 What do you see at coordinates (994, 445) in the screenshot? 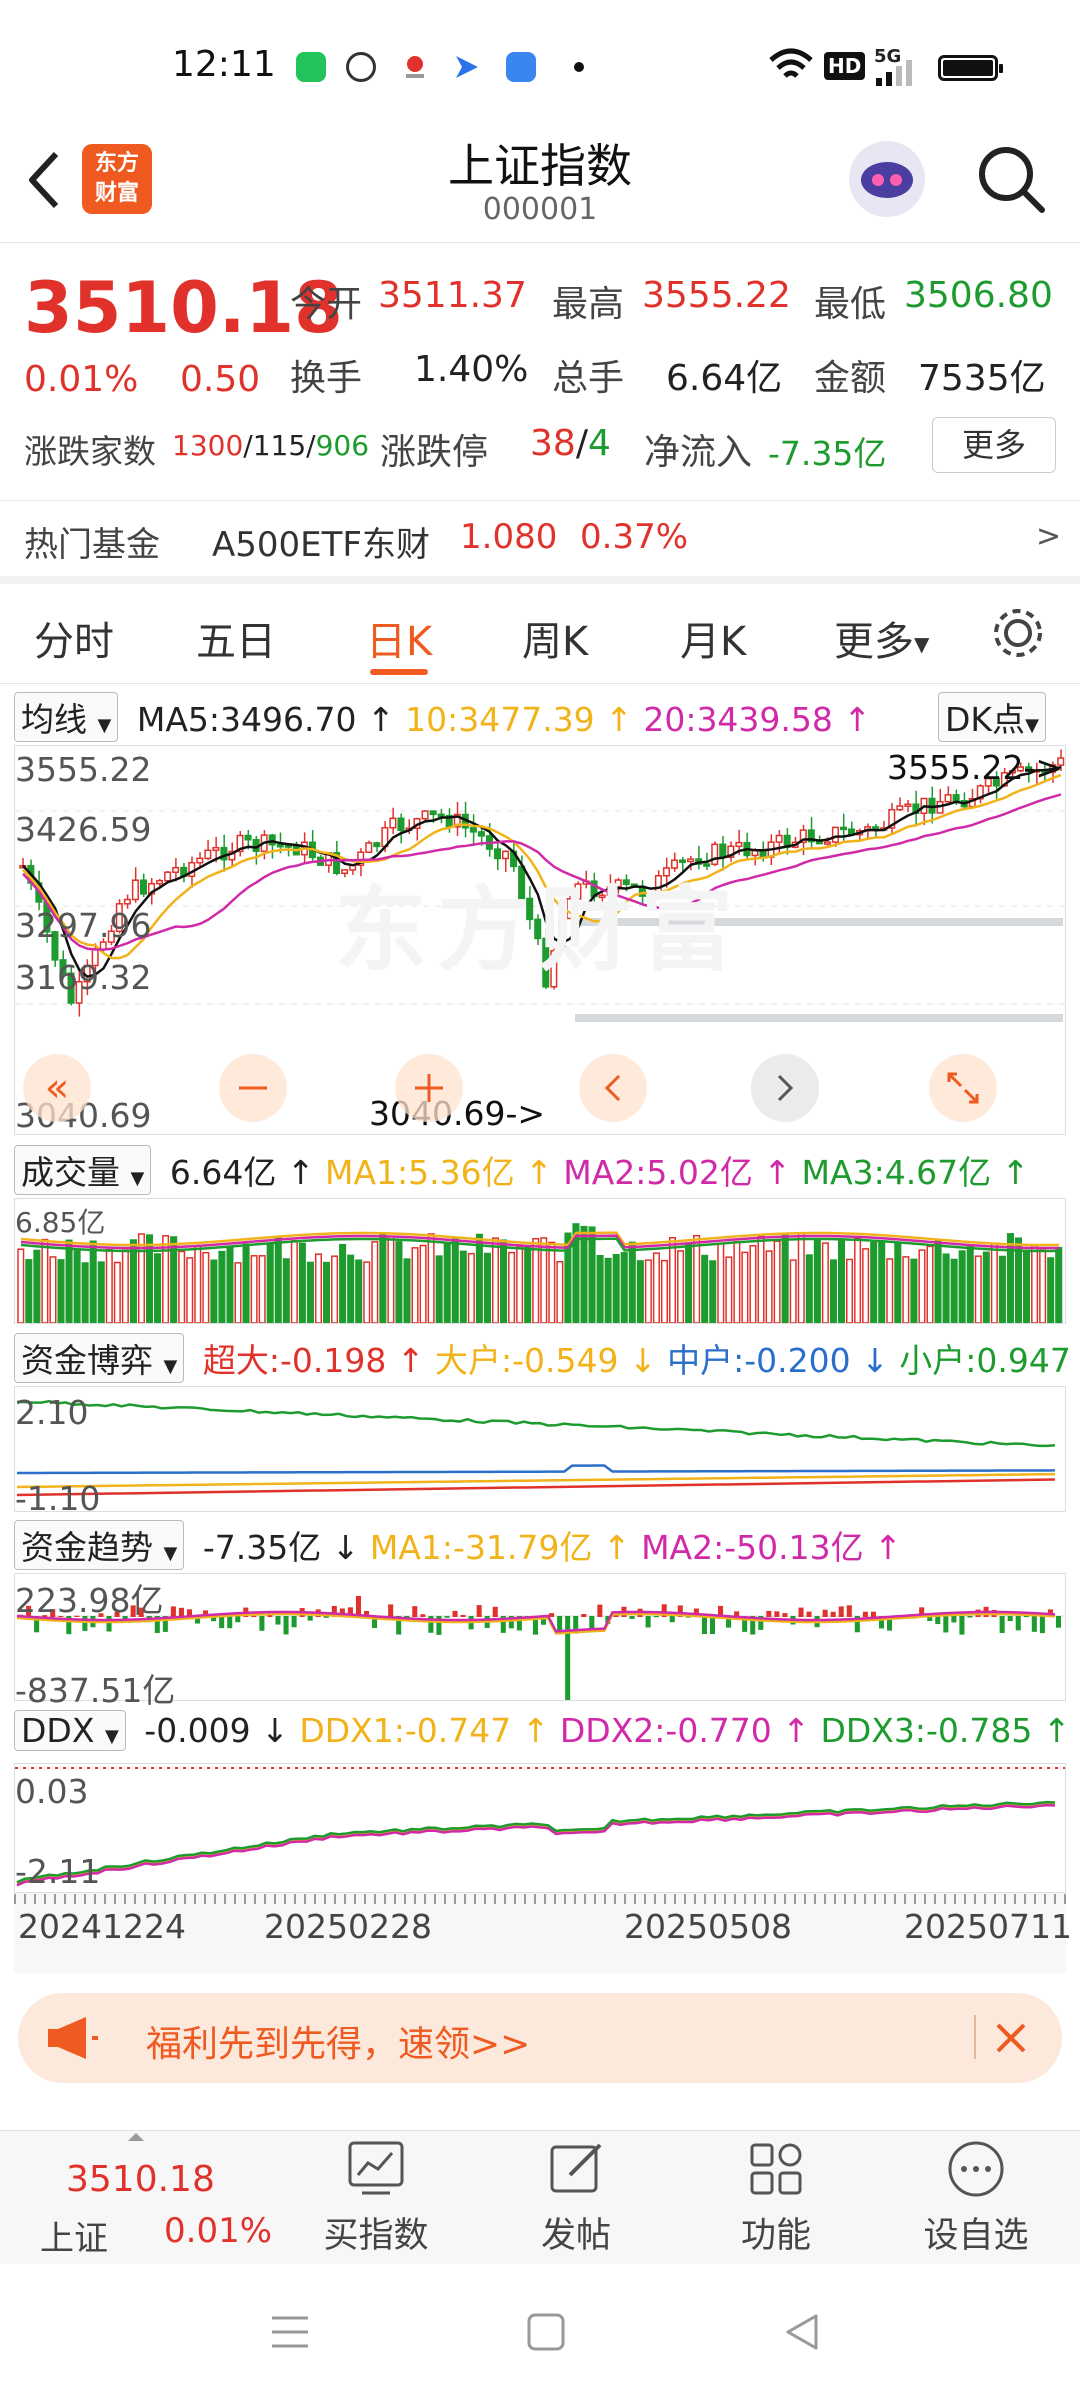
I see `more-button: 更多` at bounding box center [994, 445].